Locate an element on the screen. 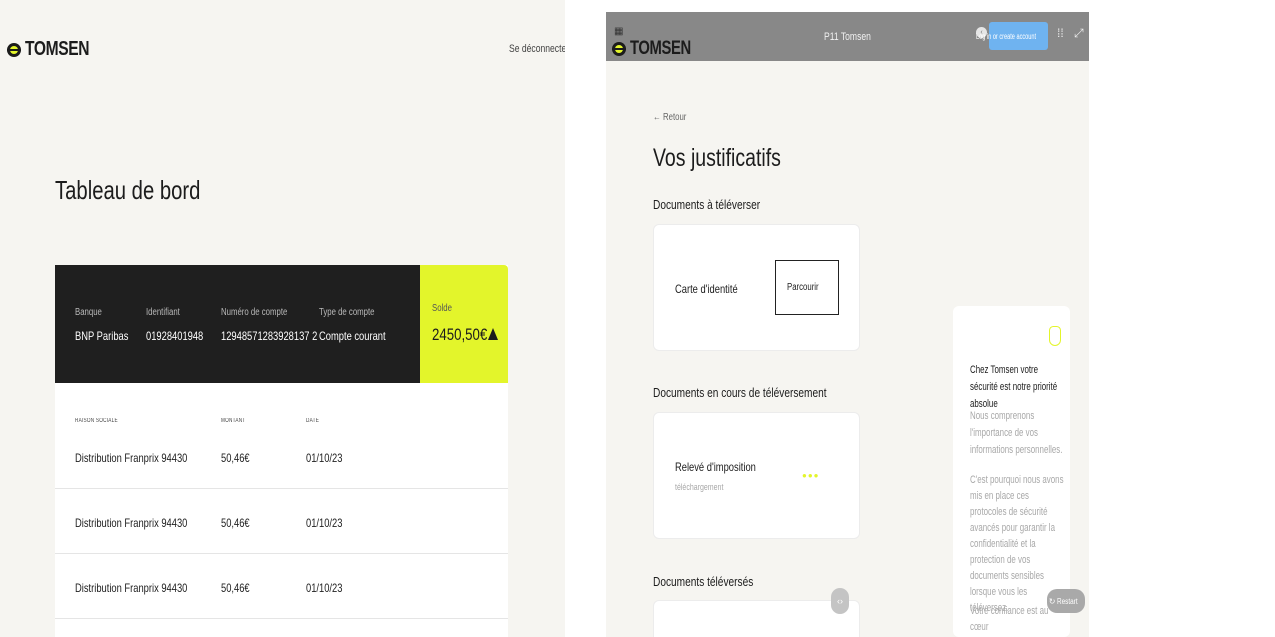 This screenshot has width=1275, height=637. id-label: Identifiant is located at coordinates (163, 312).